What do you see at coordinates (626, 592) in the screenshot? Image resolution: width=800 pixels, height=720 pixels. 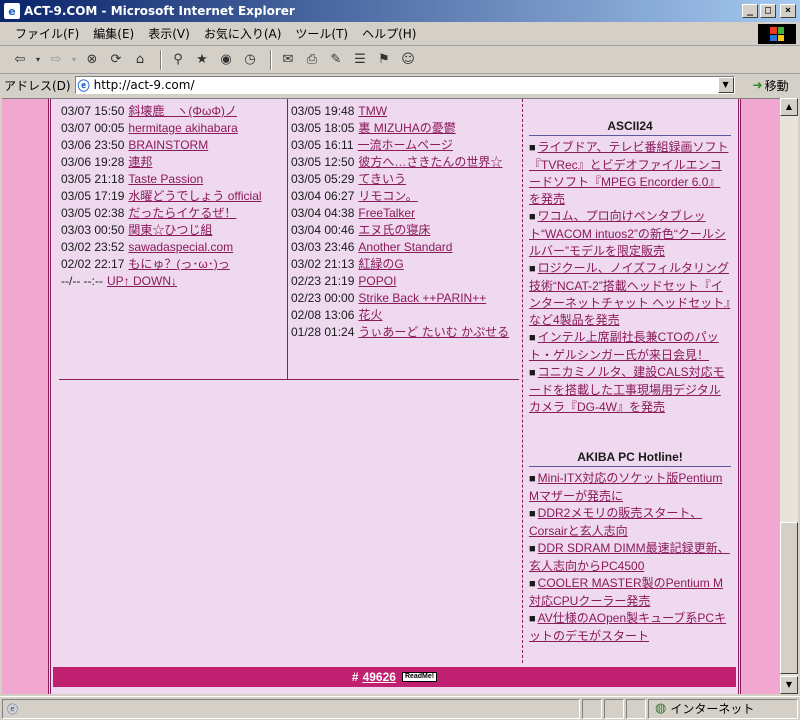 I see `news-link: COOLER MASTER製のPentium M対応CPUクーラー発売` at bounding box center [626, 592].